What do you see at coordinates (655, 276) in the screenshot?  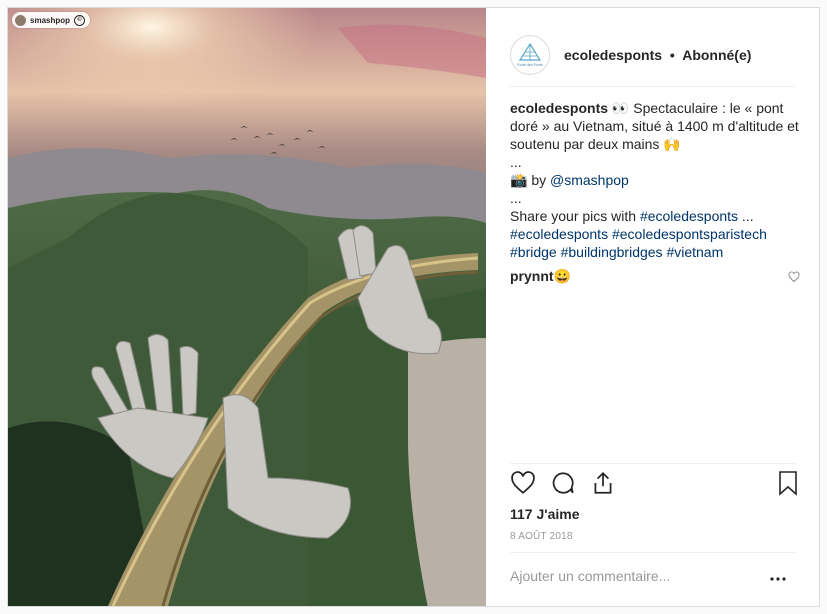 I see `comment-row: prynnt 😀` at bounding box center [655, 276].